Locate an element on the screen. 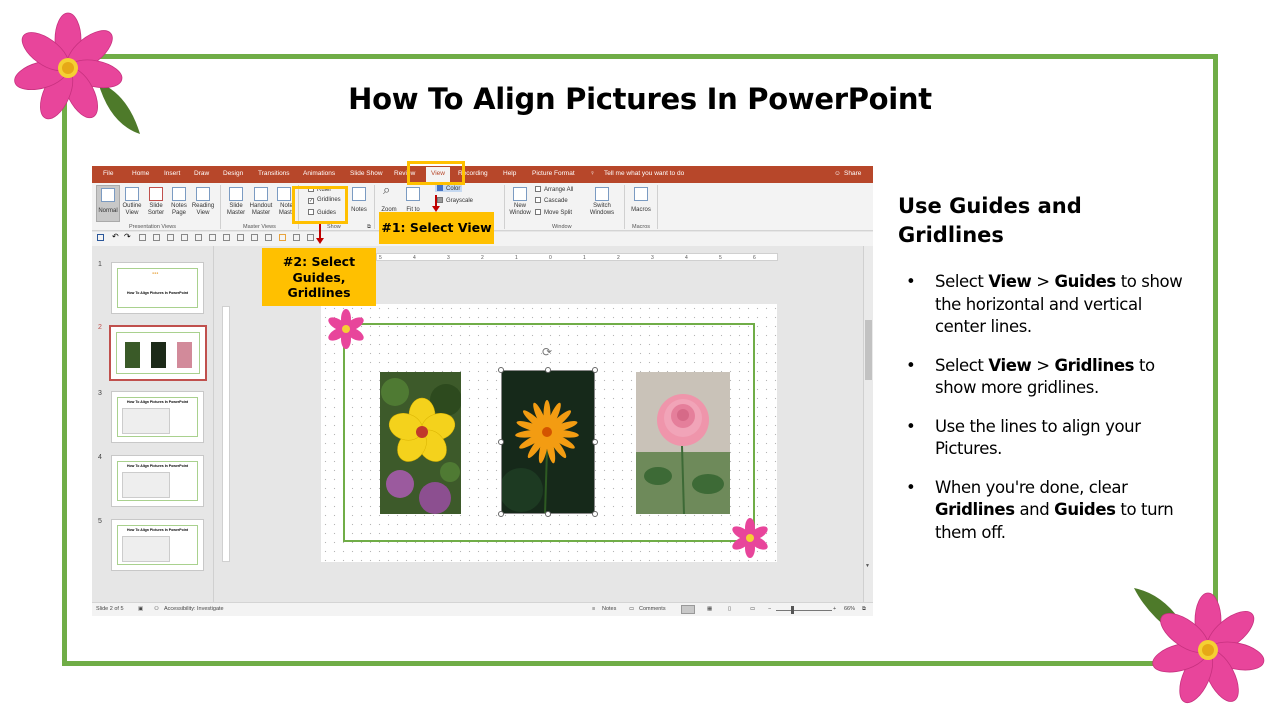  share-button: Share is located at coordinates (852, 173).